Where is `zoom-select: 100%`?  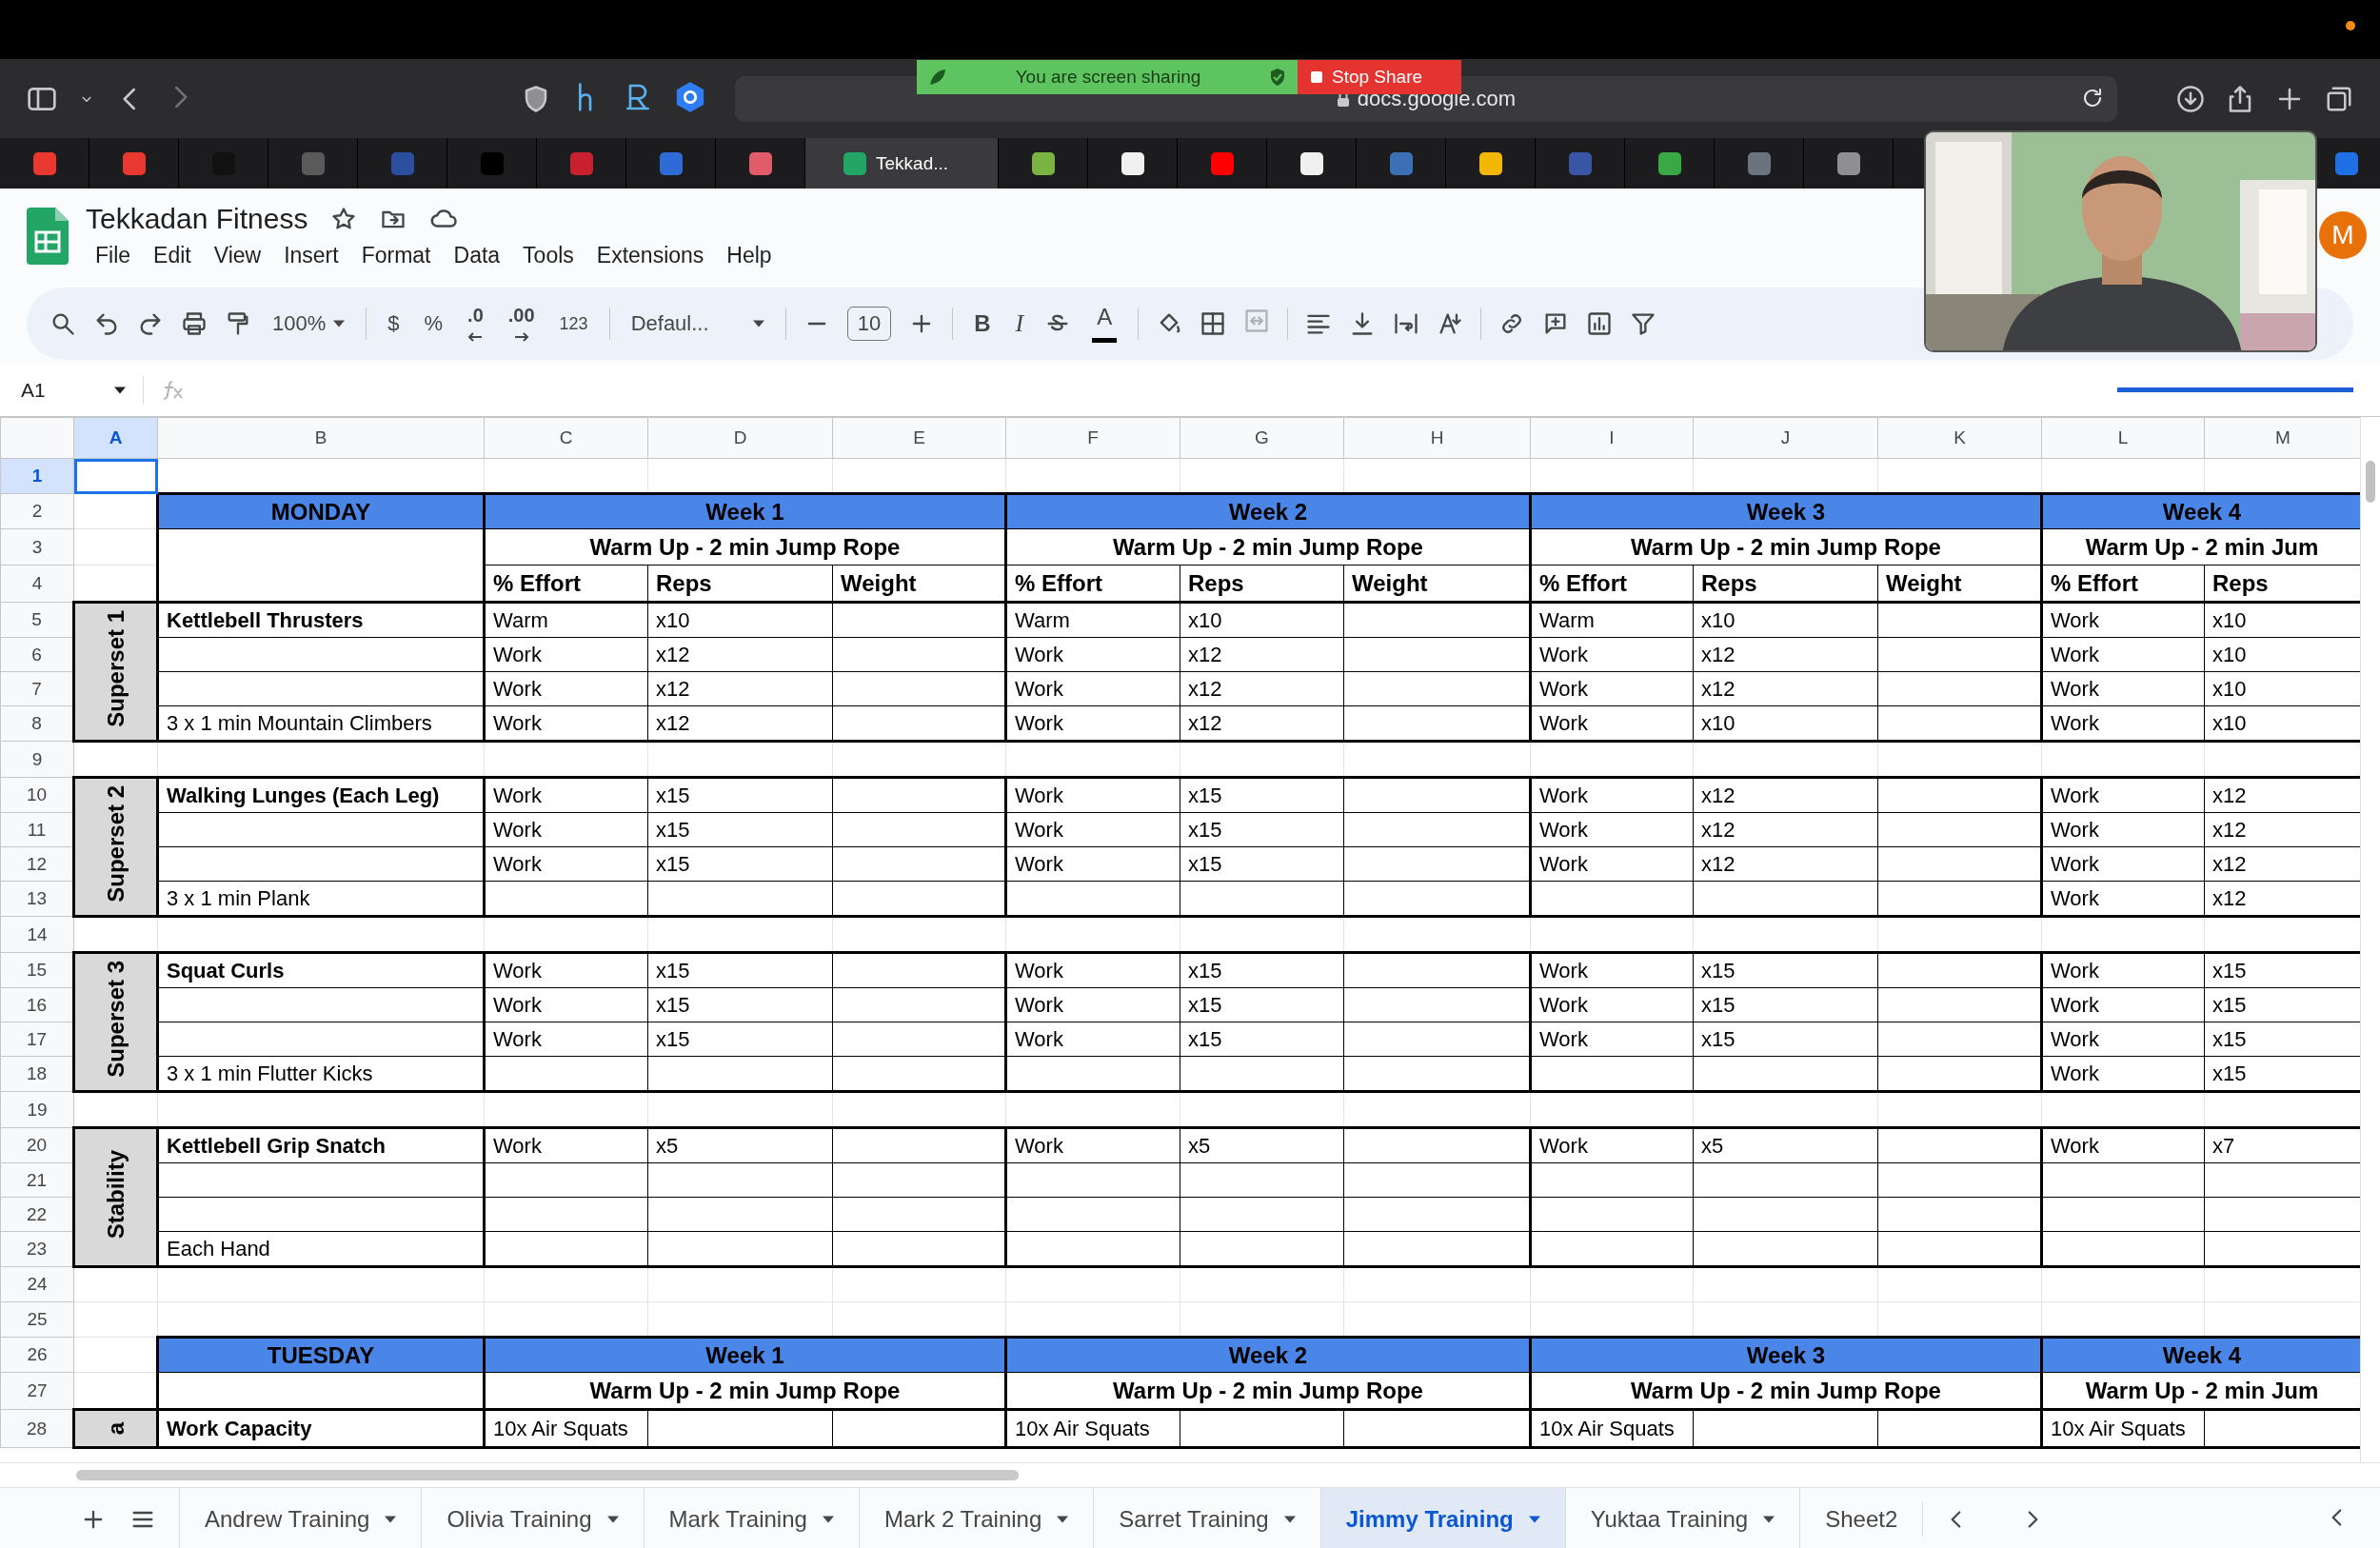
zoom-select: 100% is located at coordinates (308, 324).